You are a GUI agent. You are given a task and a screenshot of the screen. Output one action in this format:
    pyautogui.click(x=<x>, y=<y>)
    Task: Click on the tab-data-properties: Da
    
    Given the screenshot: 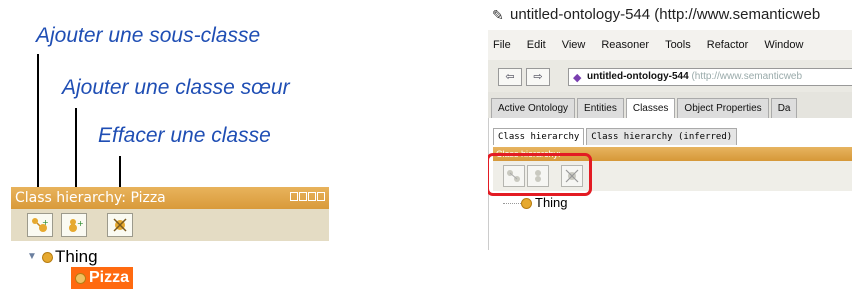 What is the action you would take?
    pyautogui.click(x=784, y=108)
    